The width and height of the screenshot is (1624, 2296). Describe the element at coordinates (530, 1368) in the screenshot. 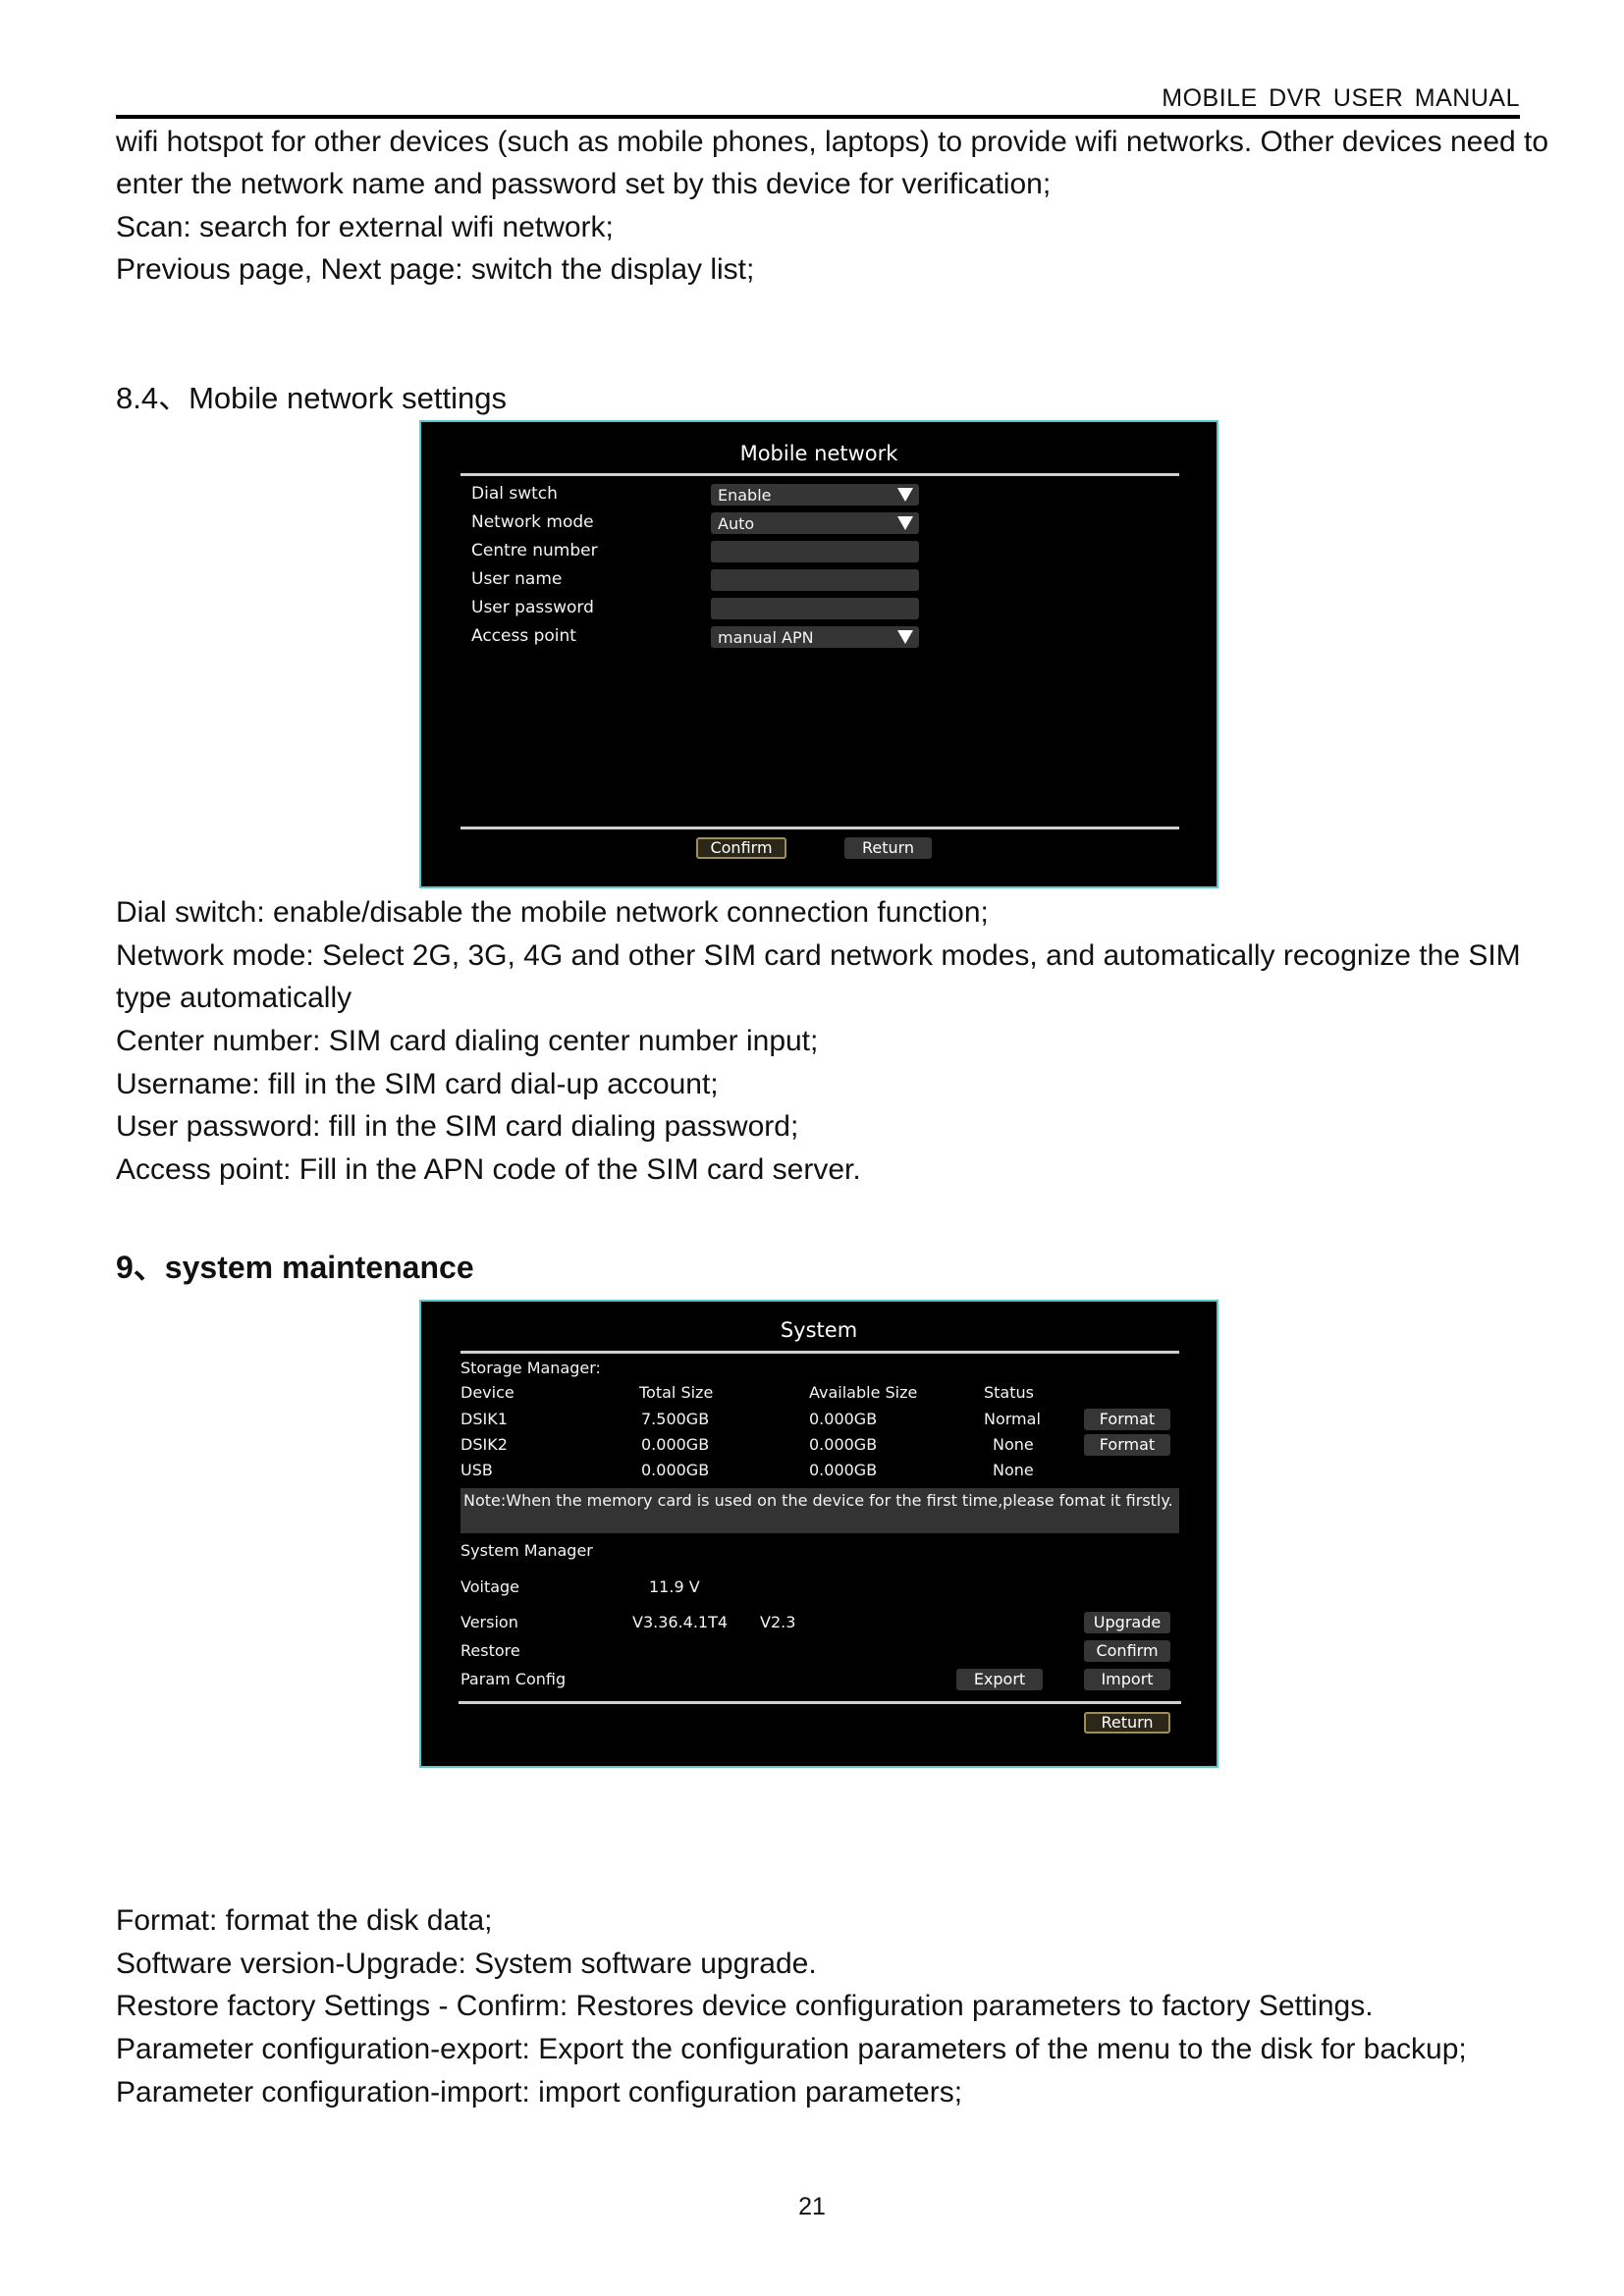

I see `storage-manager-title: Storage Manager:` at that location.